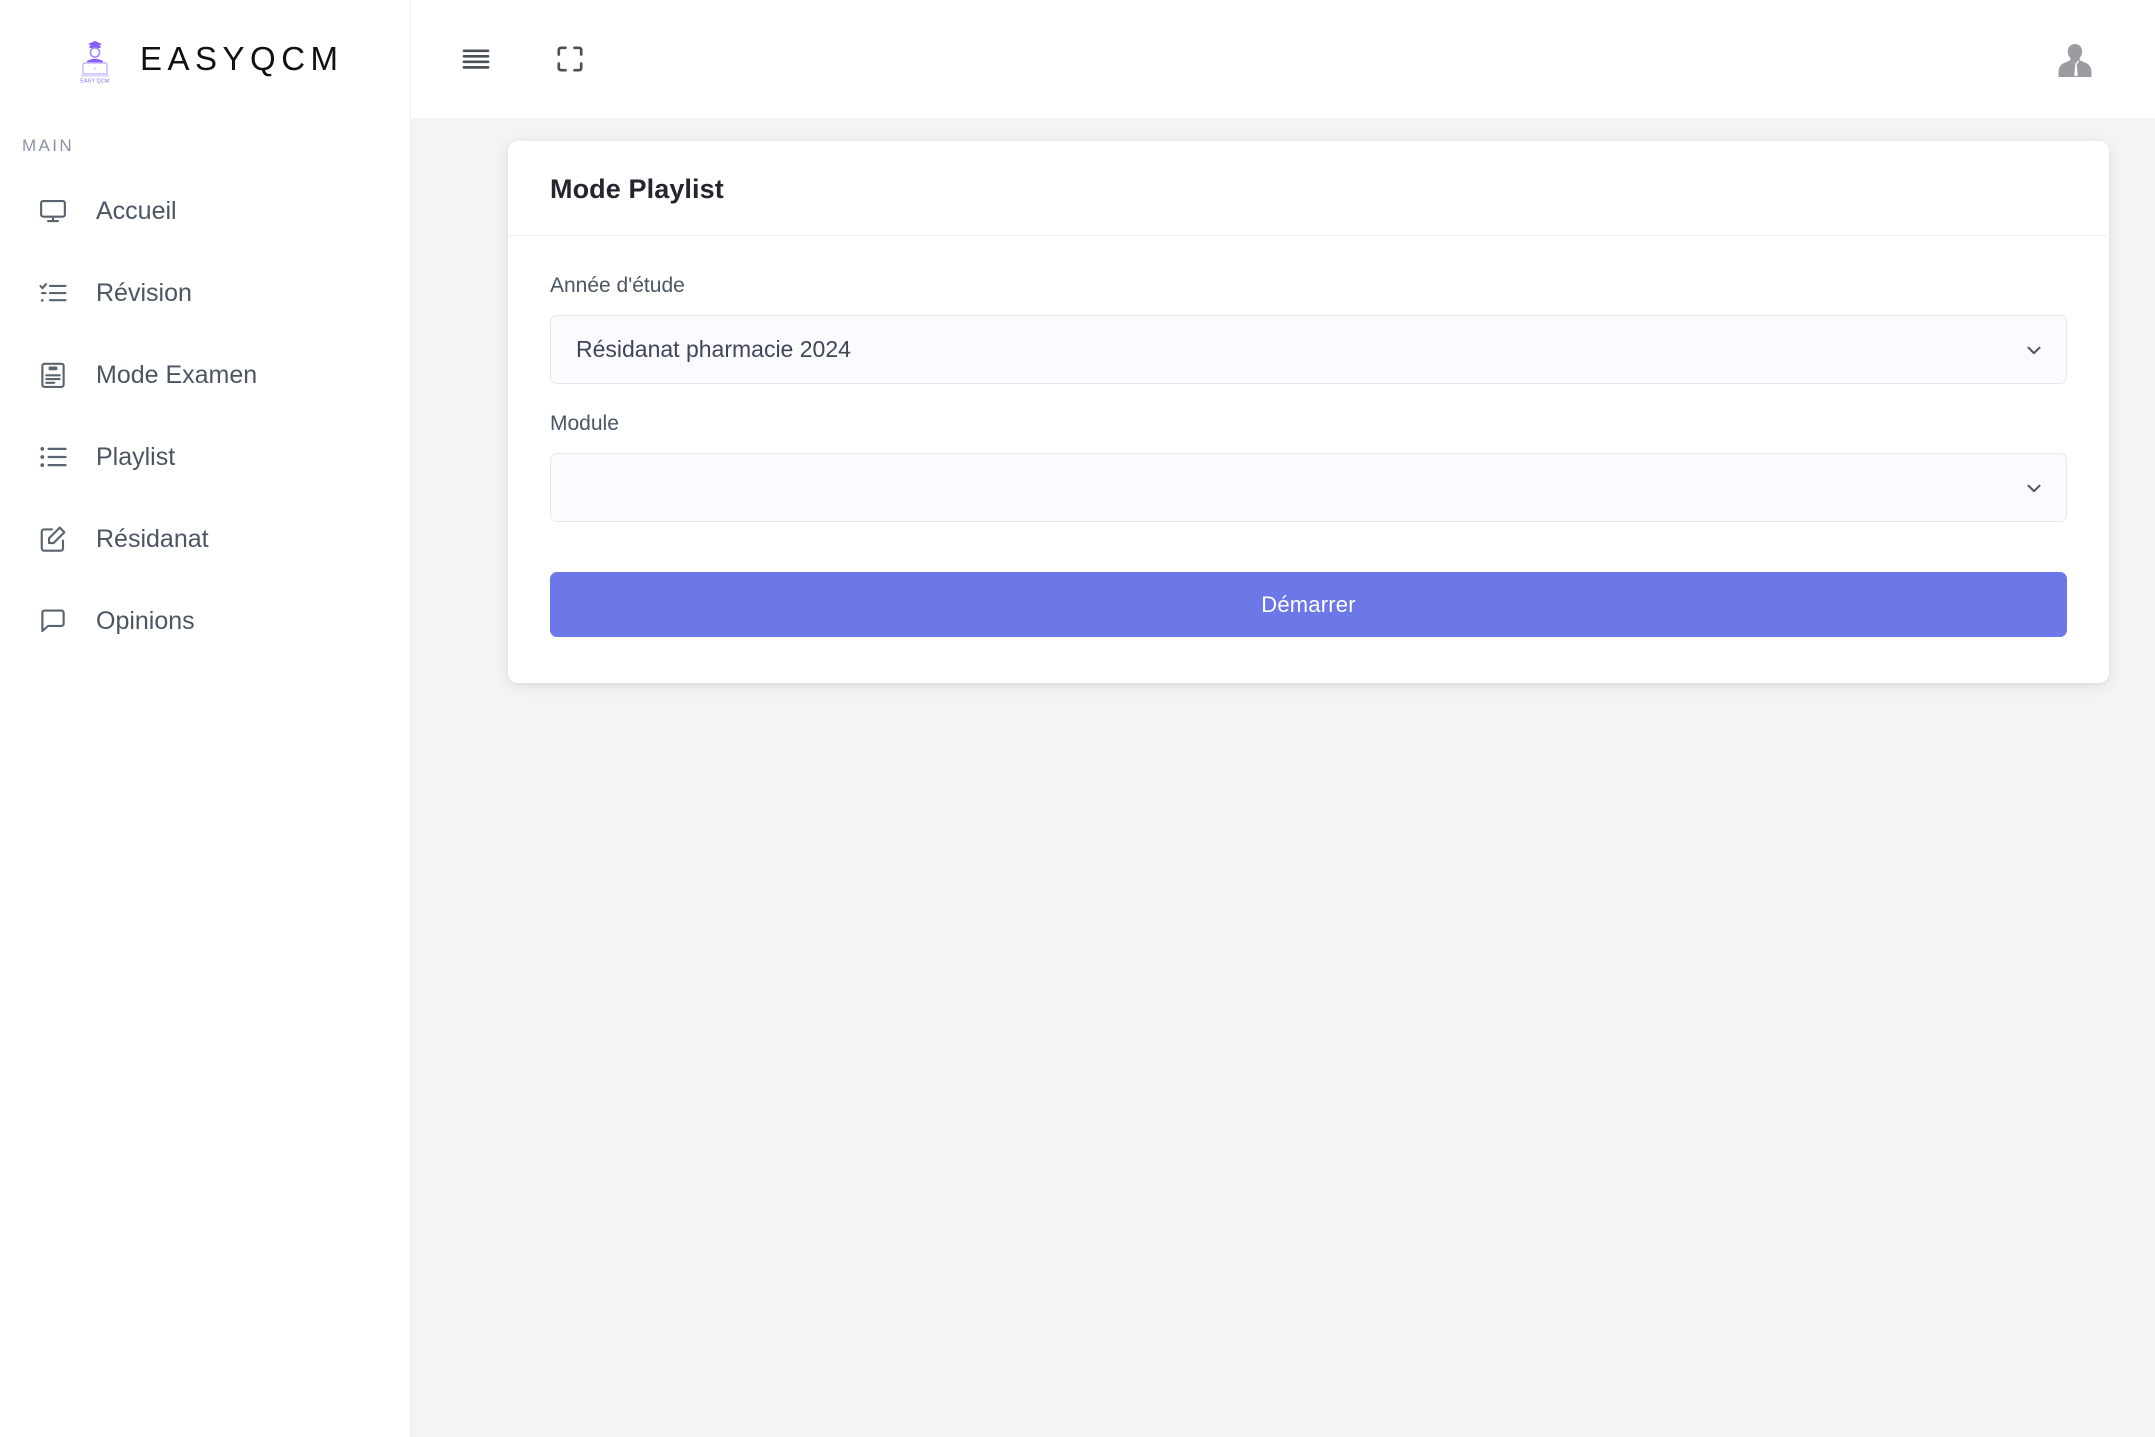  Describe the element at coordinates (136, 210) in the screenshot. I see `sidebar-item-label: Accueil` at that location.